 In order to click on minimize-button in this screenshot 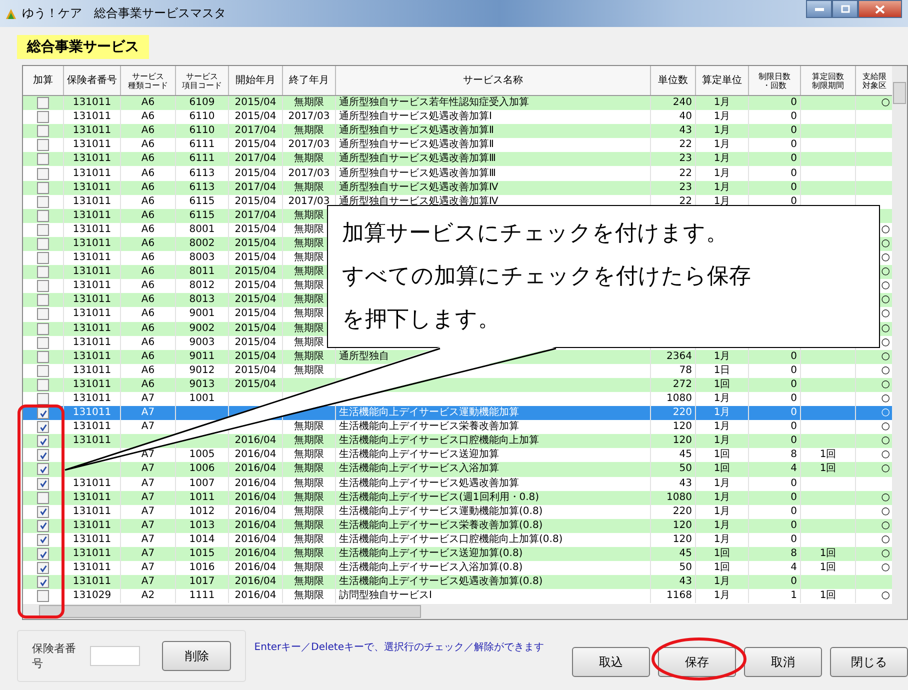, I will do `click(819, 9)`.